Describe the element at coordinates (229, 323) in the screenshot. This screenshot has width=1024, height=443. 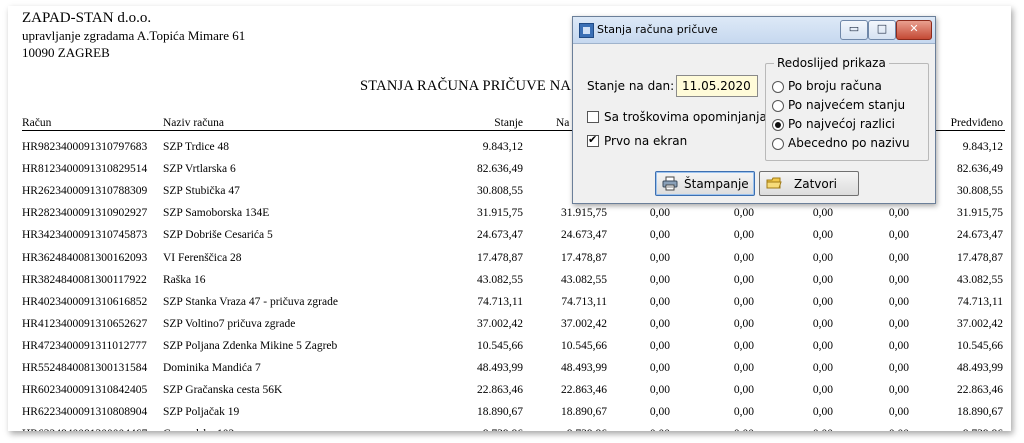
I see `account-name-cell: SZP Voltino7 pričuva zgrade` at that location.